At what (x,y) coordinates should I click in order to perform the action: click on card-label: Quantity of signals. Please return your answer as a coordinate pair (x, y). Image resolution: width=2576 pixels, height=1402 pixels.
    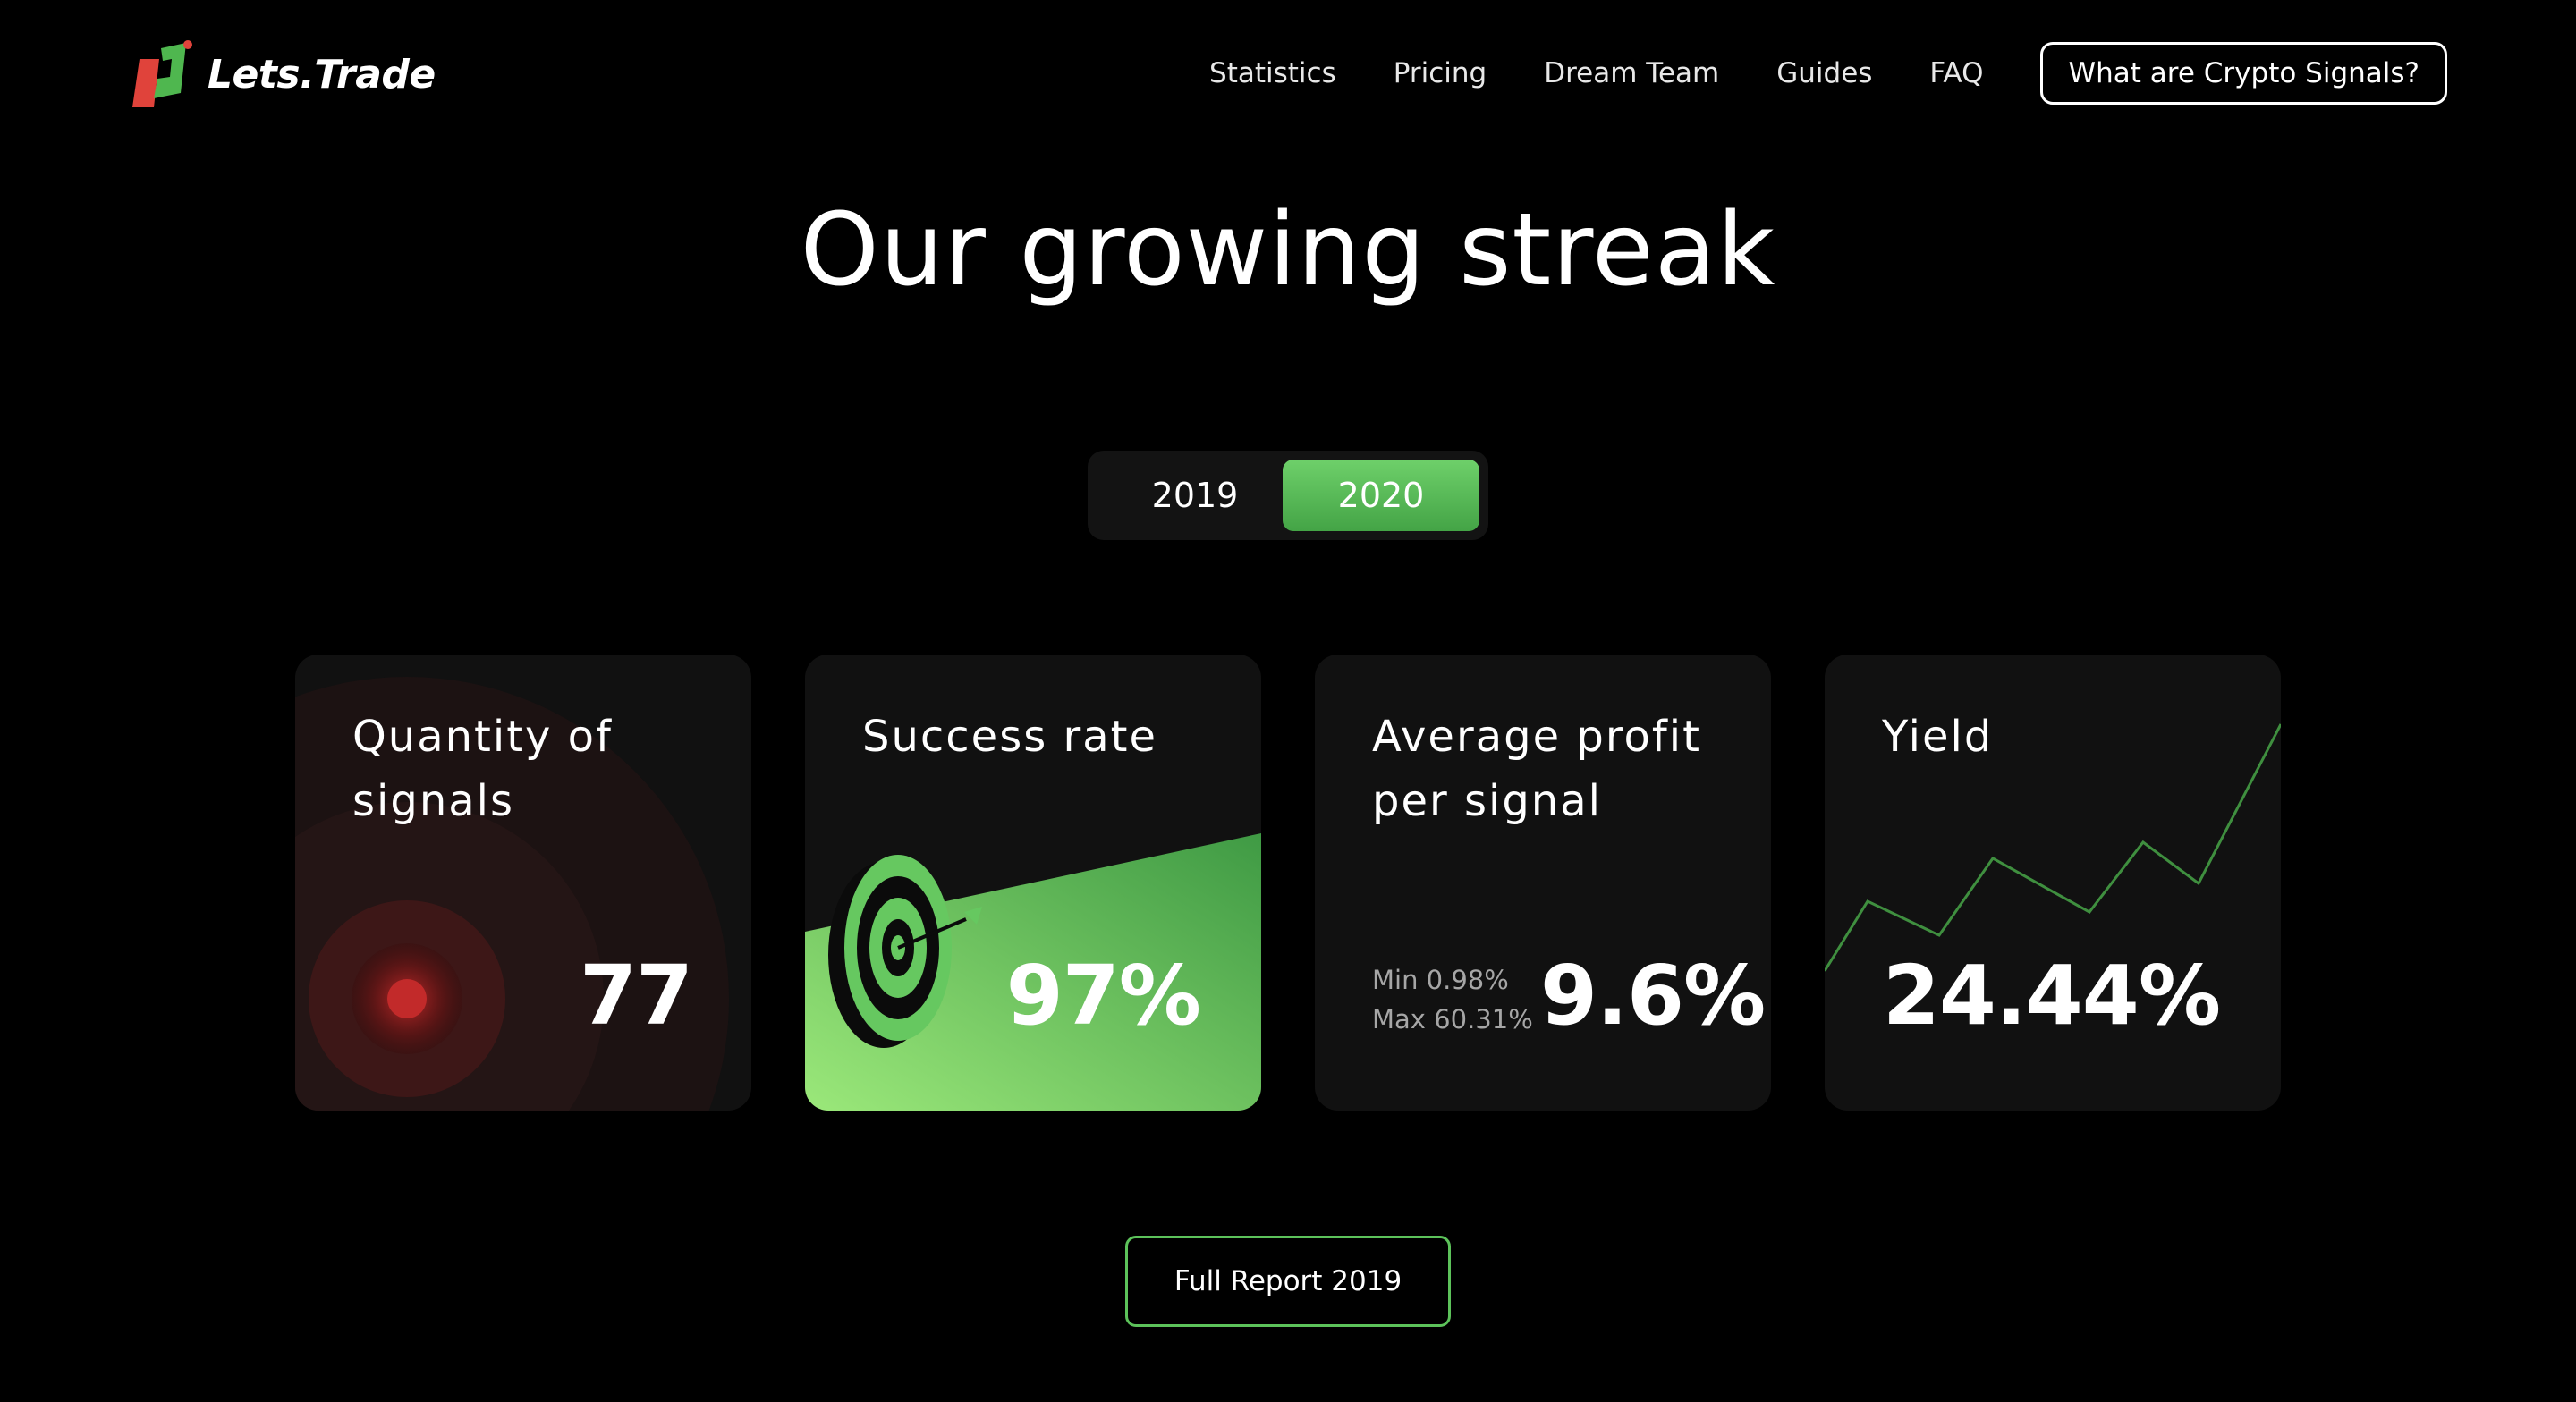
    Looking at the image, I should click on (482, 769).